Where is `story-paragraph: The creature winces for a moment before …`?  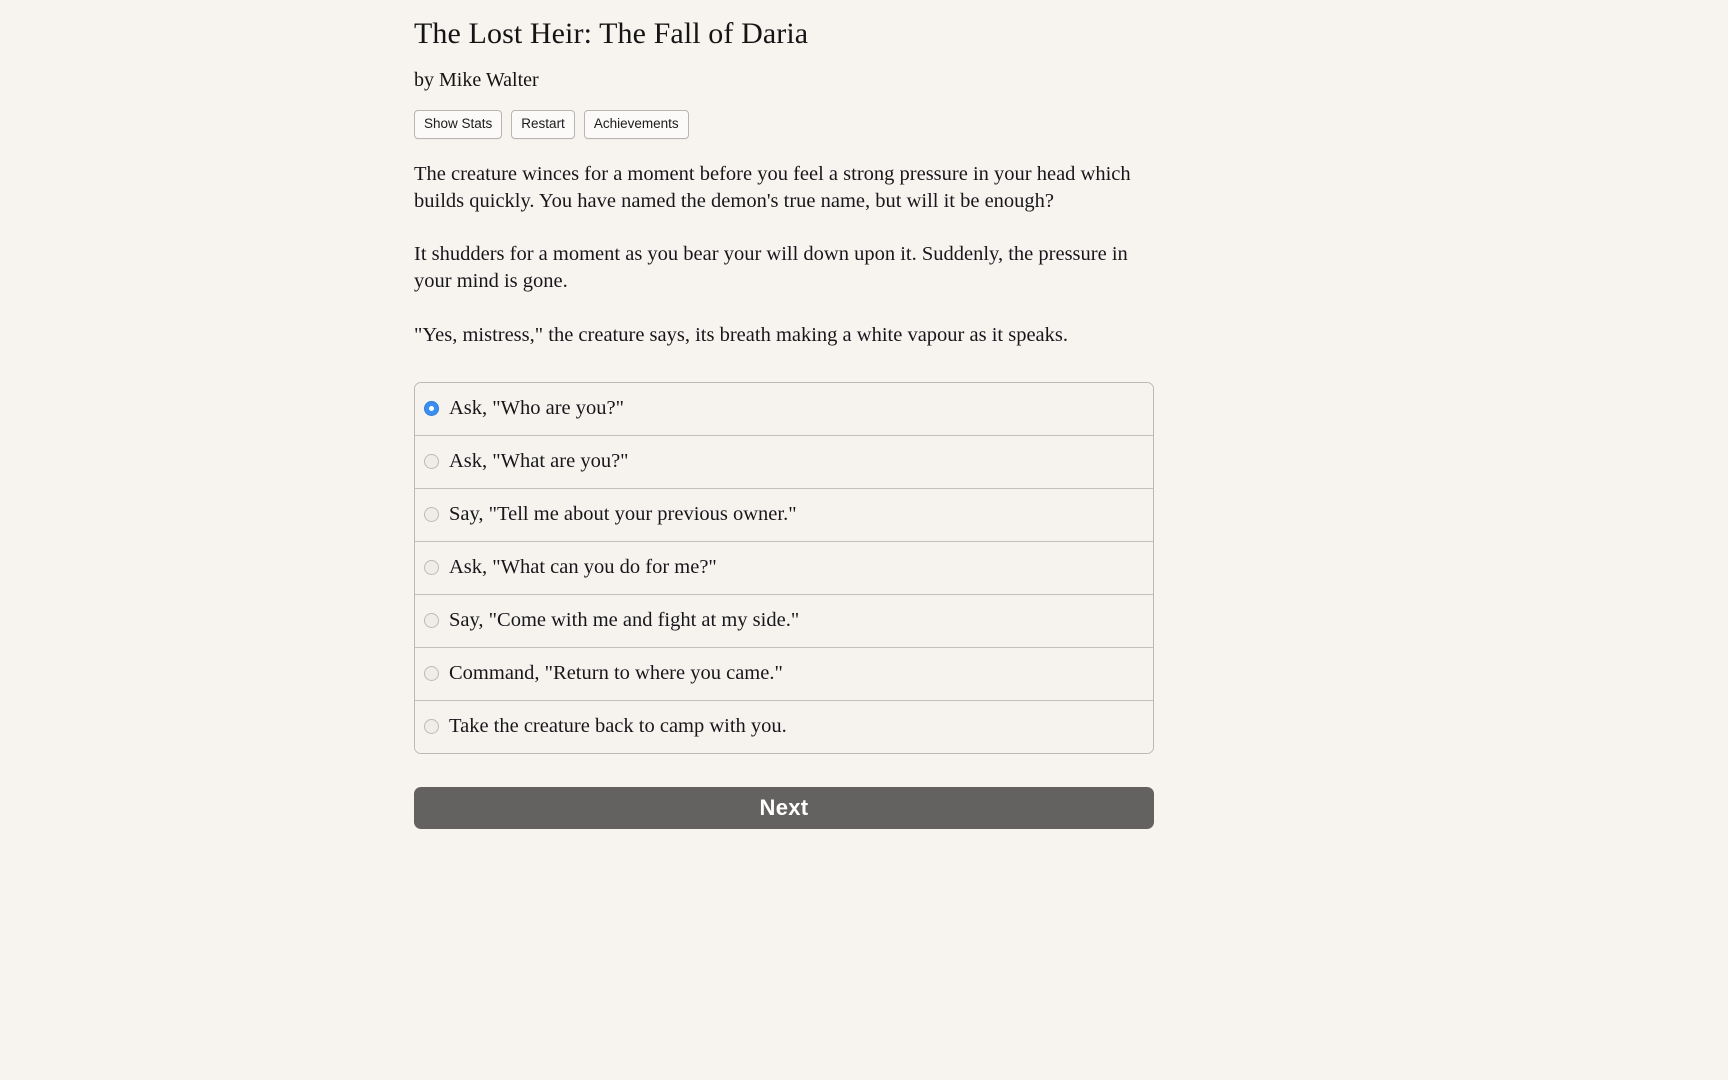
story-paragraph: The creature winces for a moment before … is located at coordinates (772, 187).